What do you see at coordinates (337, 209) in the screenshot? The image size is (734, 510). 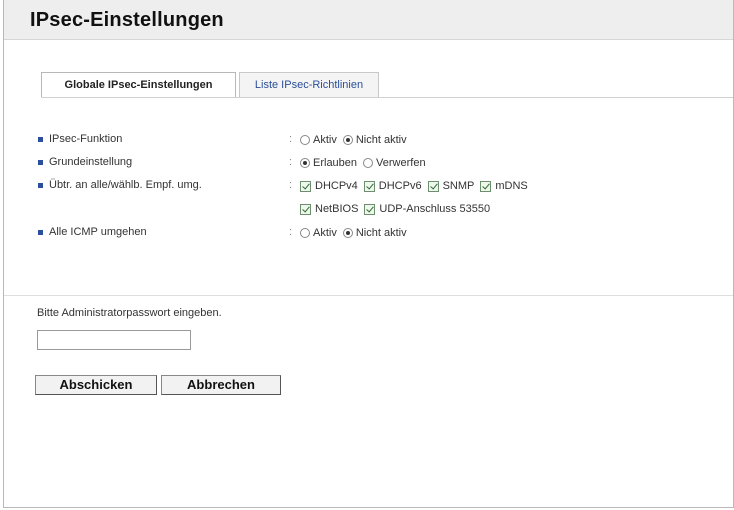 I see `option-label: NetBIOS` at bounding box center [337, 209].